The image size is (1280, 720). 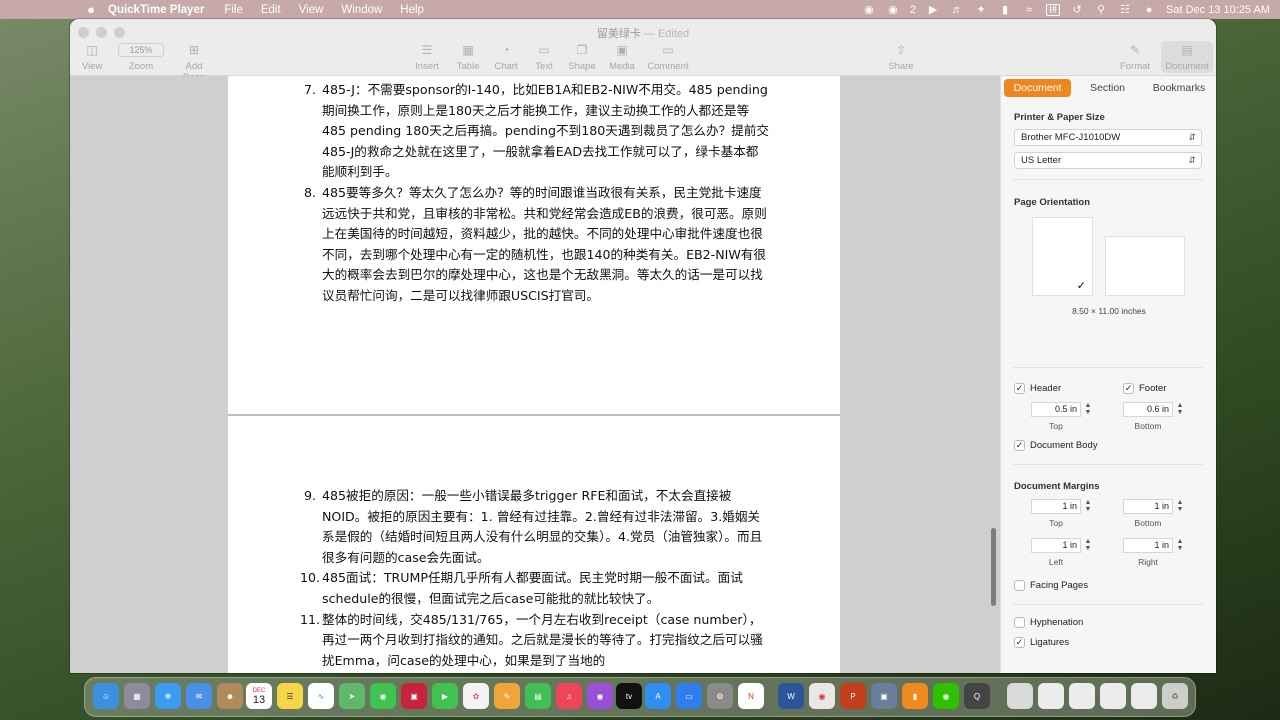 What do you see at coordinates (1144, 388) in the screenshot?
I see `footer-checkbox: ✓ Footer` at bounding box center [1144, 388].